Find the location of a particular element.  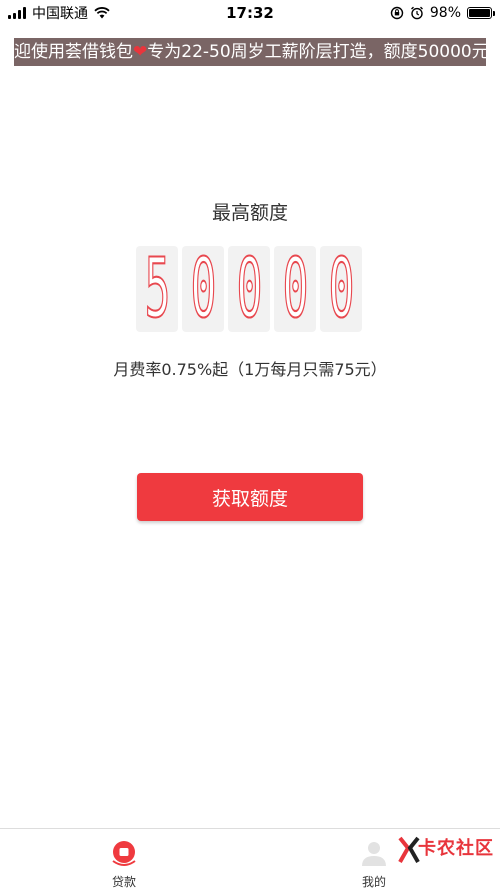

loan-icon is located at coordinates (124, 853).